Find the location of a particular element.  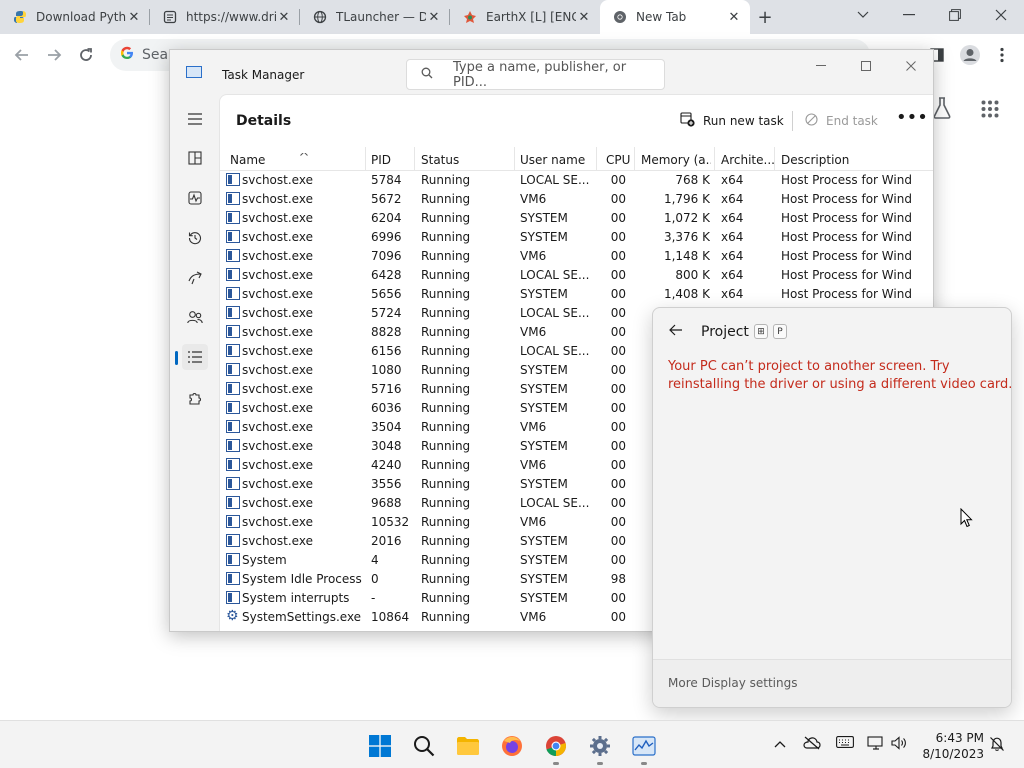

onedrive-cloud-offline-icon is located at coordinates (812, 745).